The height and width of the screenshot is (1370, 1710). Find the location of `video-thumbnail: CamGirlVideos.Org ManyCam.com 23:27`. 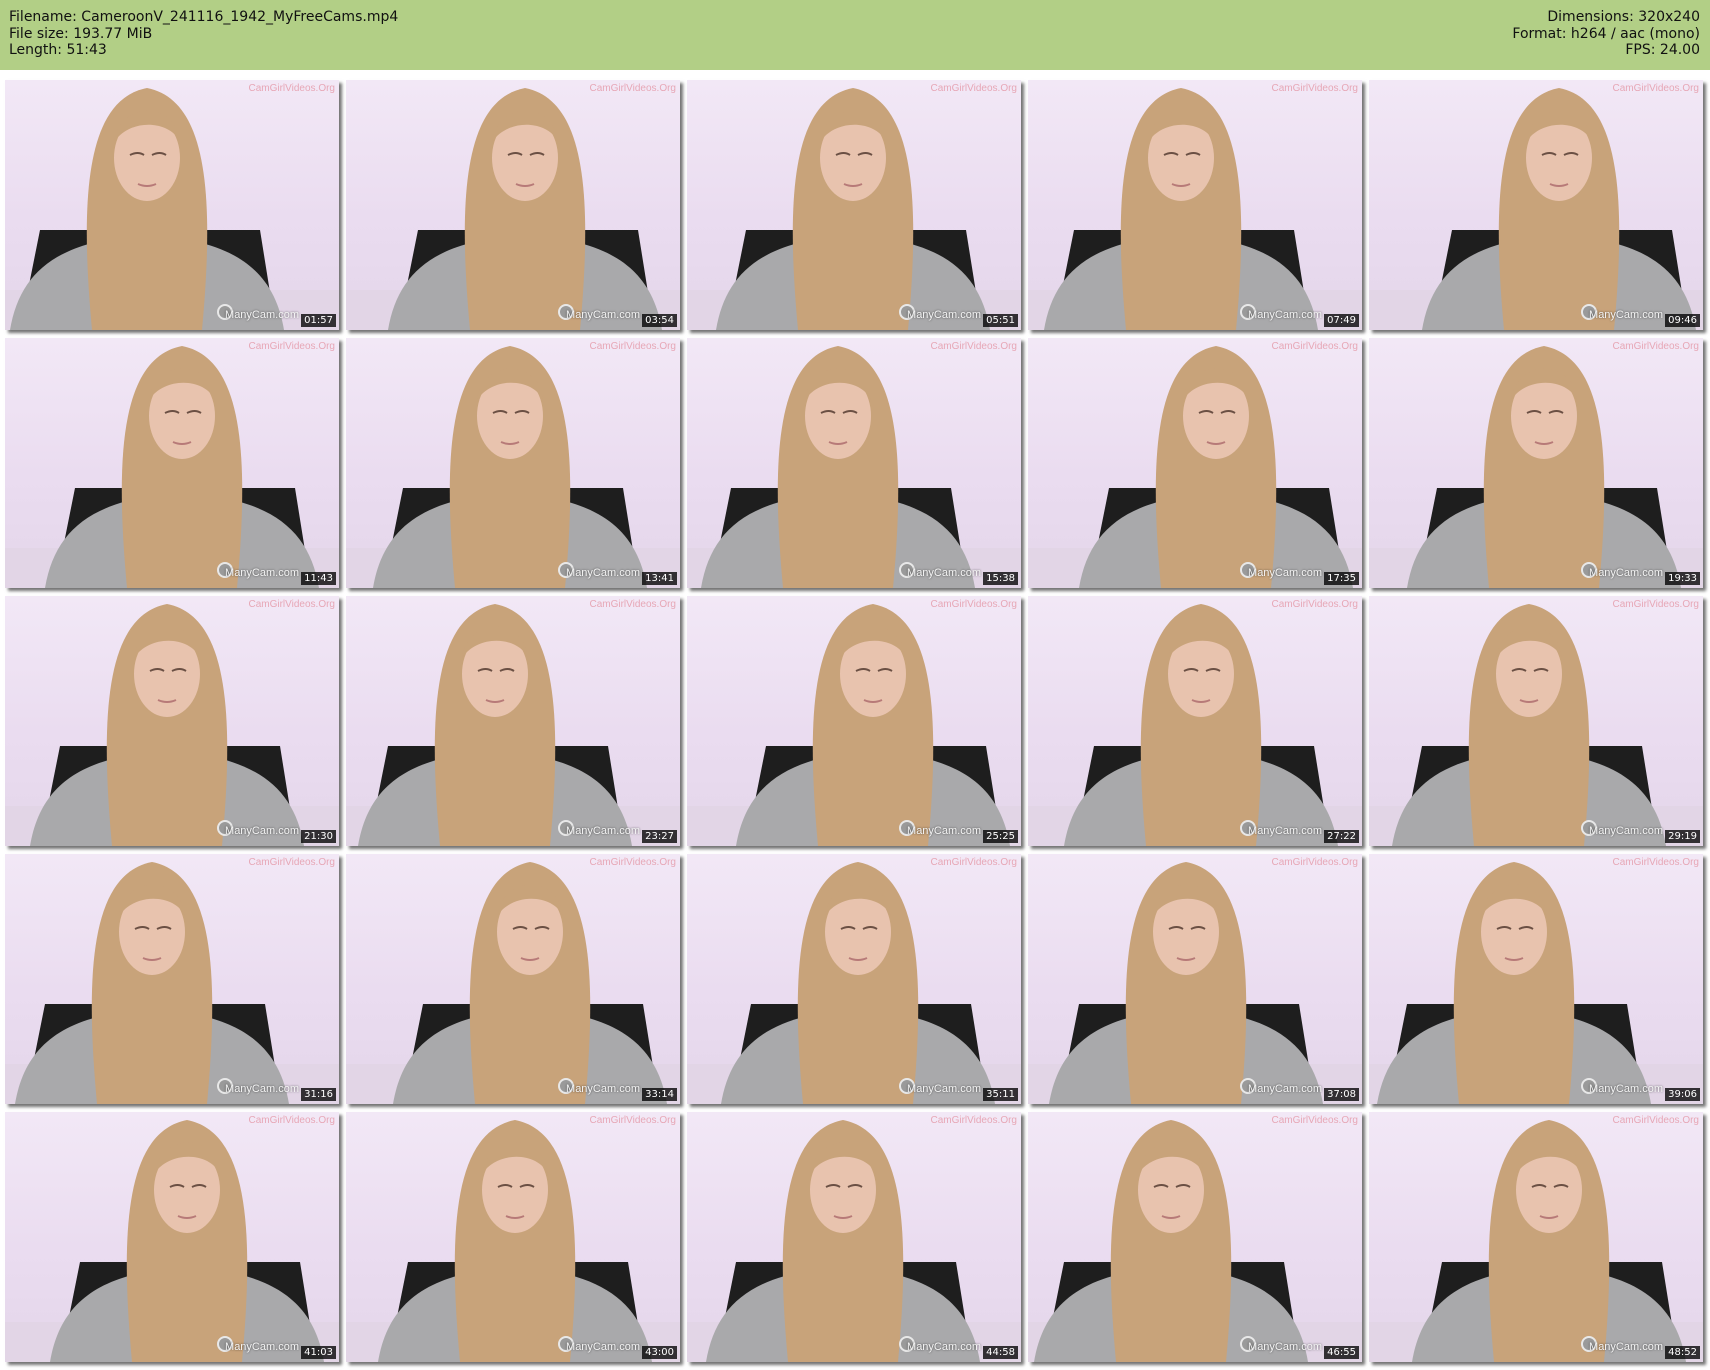

video-thumbnail: CamGirlVideos.Org ManyCam.com 23:27 is located at coordinates (513, 721).